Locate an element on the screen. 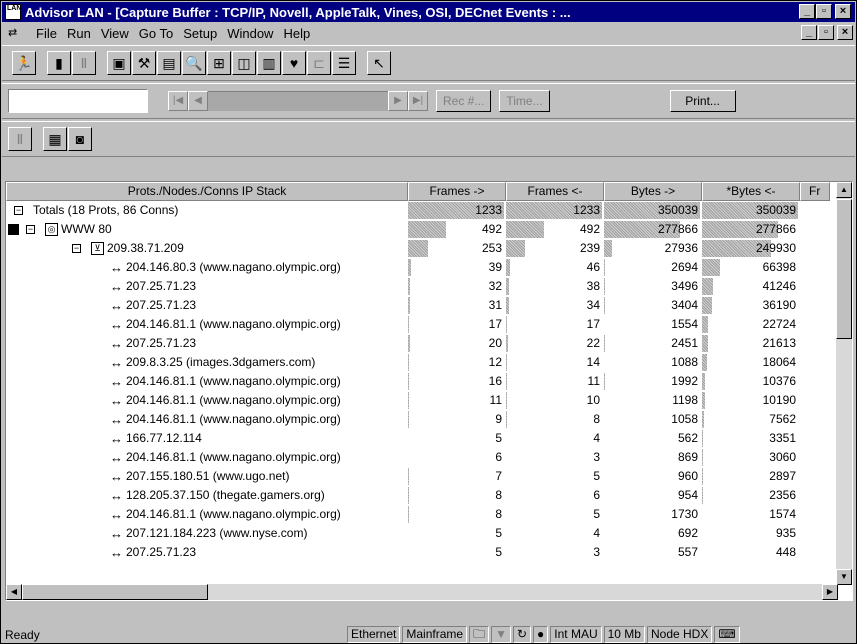  pause-view-icon: Ⅱ is located at coordinates (20, 139).